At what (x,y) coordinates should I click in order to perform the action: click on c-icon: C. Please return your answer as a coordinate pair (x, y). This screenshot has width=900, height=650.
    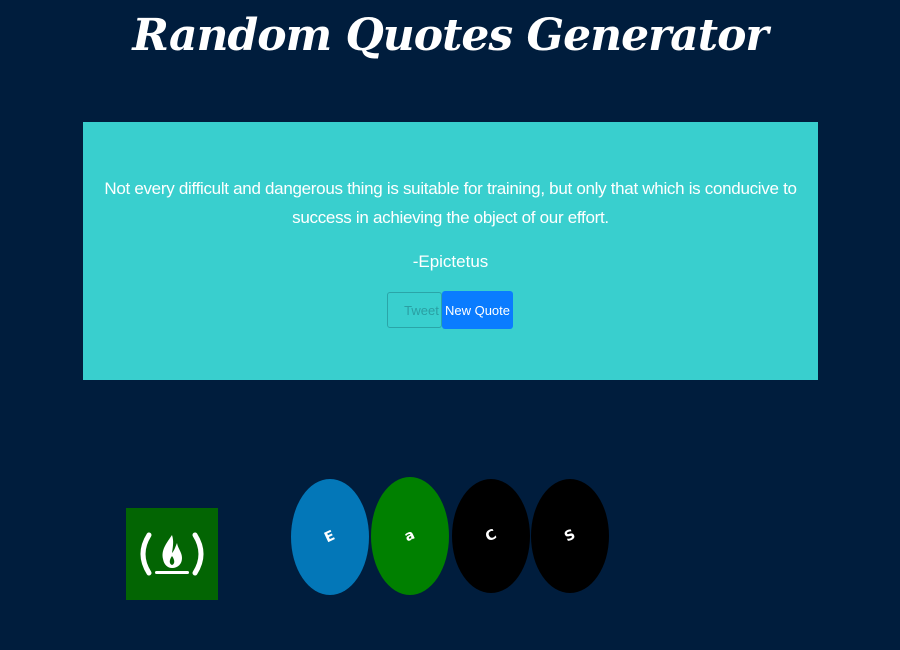
    Looking at the image, I should click on (491, 536).